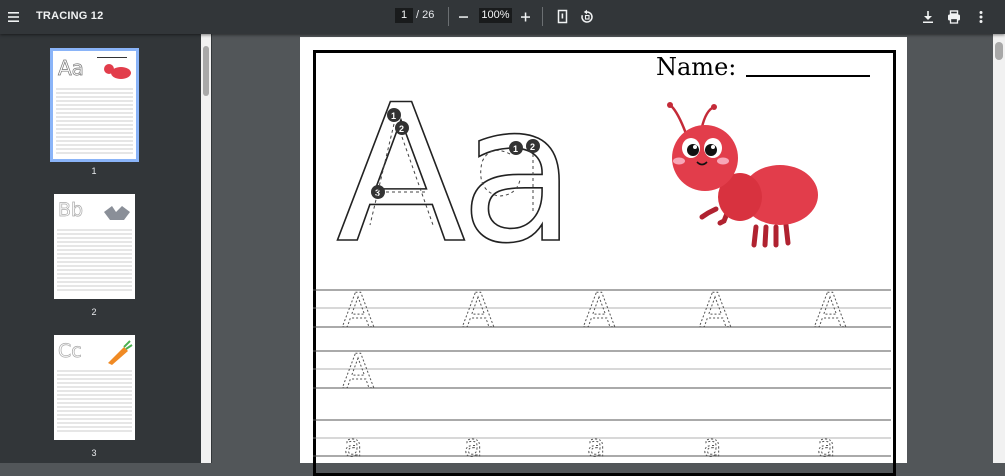 The height and width of the screenshot is (476, 1005). What do you see at coordinates (404, 15) in the screenshot?
I see `page-number-input: 1` at bounding box center [404, 15].